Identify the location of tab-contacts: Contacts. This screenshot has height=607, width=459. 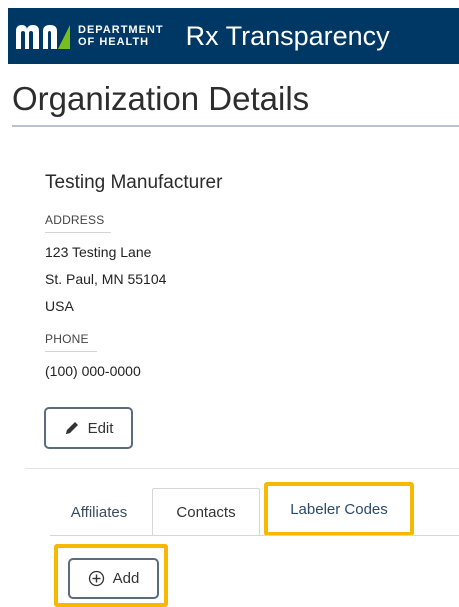
(206, 512).